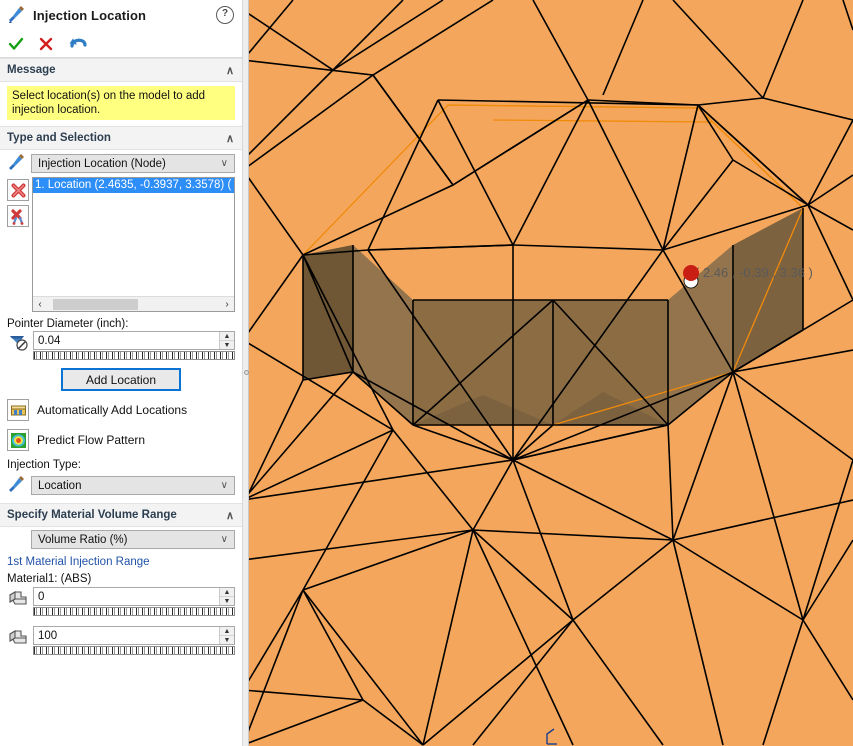 Image resolution: width=853 pixels, height=746 pixels. What do you see at coordinates (134, 611) in the screenshot?
I see `material-min-slider` at bounding box center [134, 611].